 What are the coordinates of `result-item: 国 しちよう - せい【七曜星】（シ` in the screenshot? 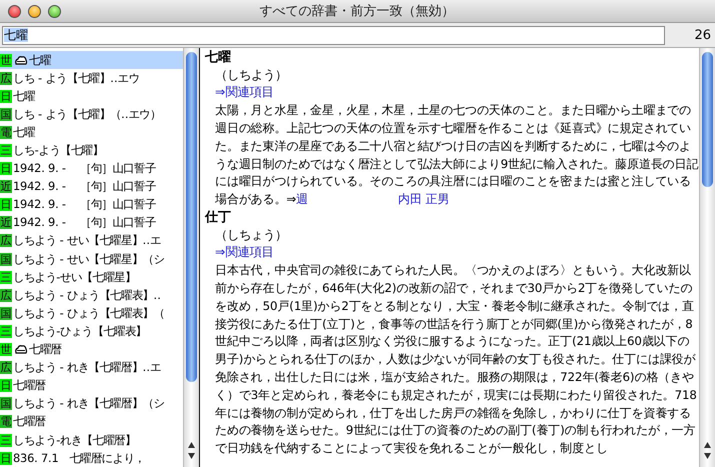 It's located at (92, 259).